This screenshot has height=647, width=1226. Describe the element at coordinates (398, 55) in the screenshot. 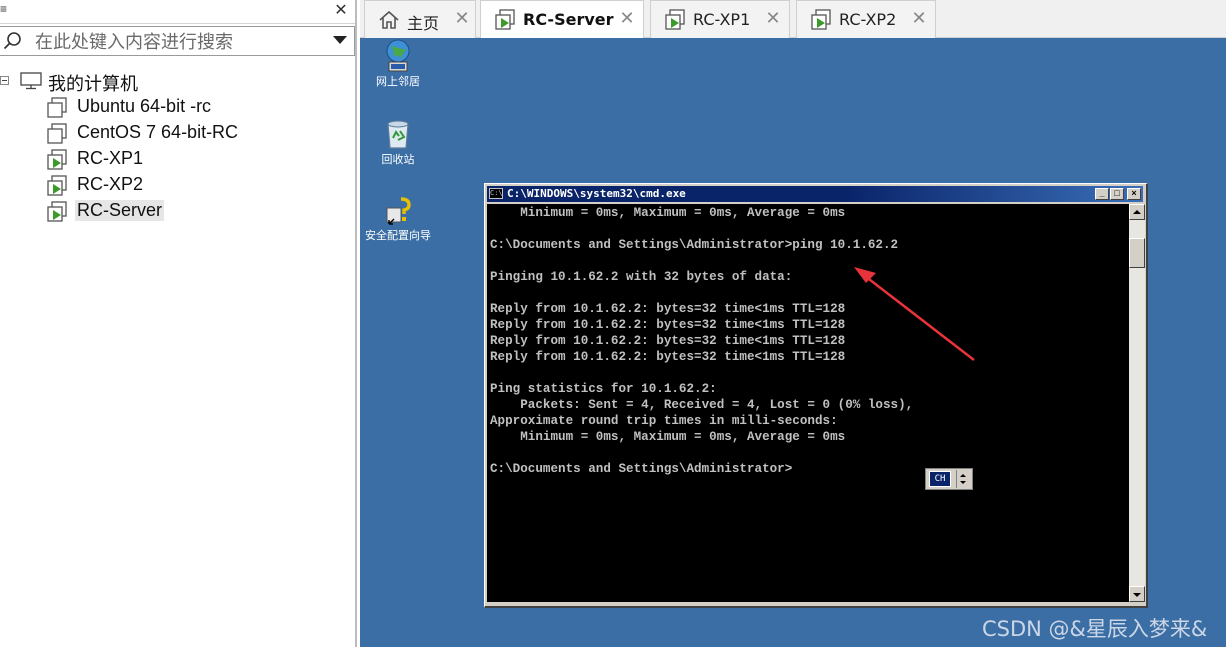

I see `network-places-icon` at that location.